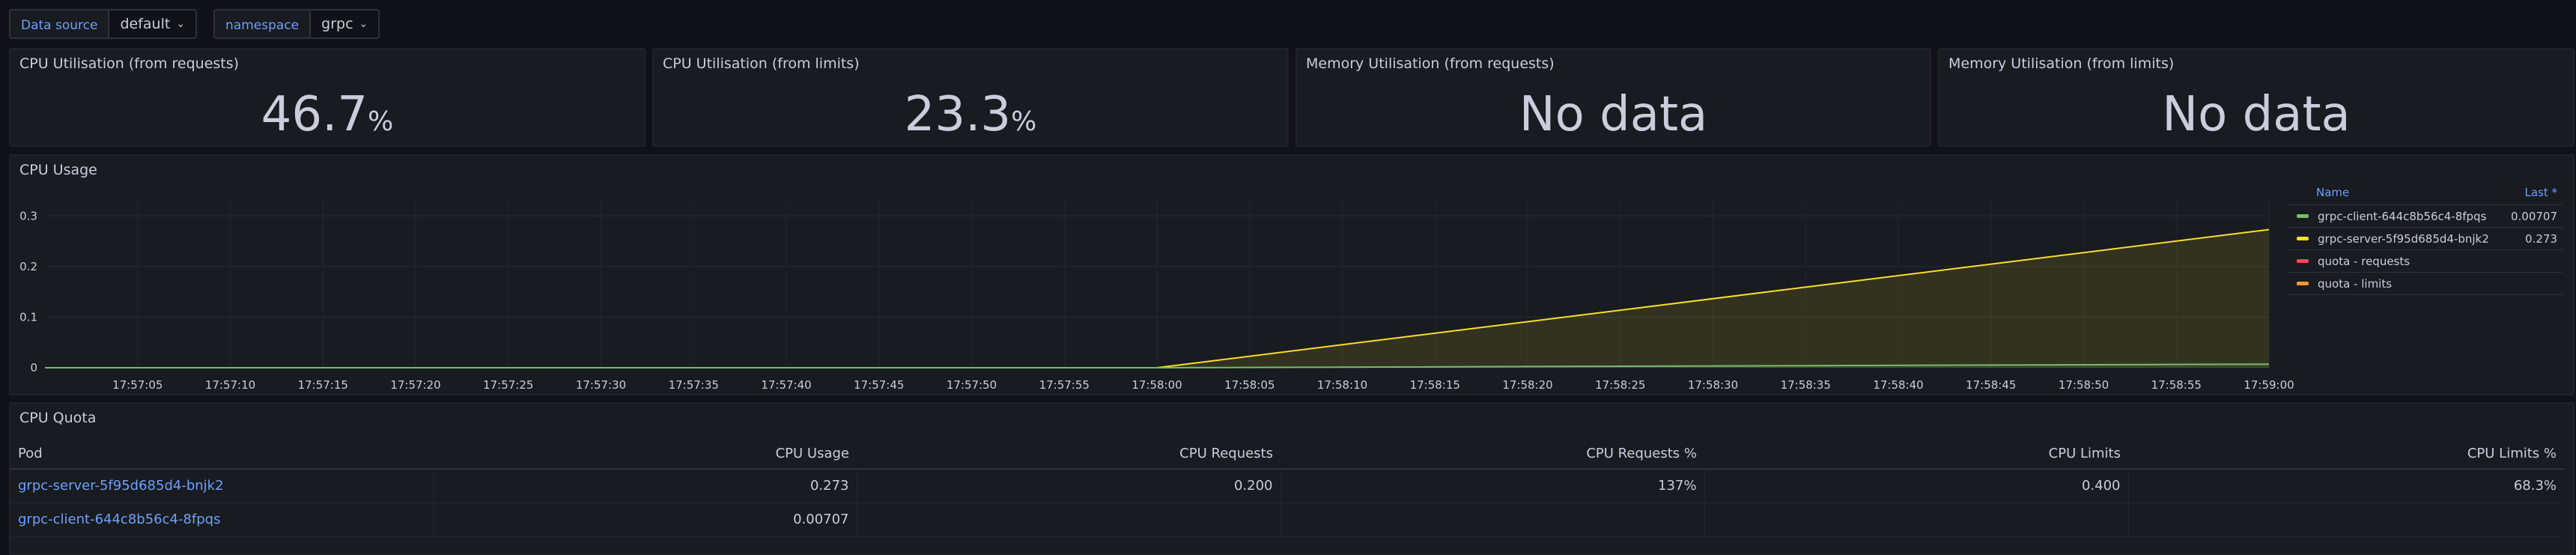 The image size is (2576, 555). I want to click on x-tick-label: 17:57:15, so click(323, 385).